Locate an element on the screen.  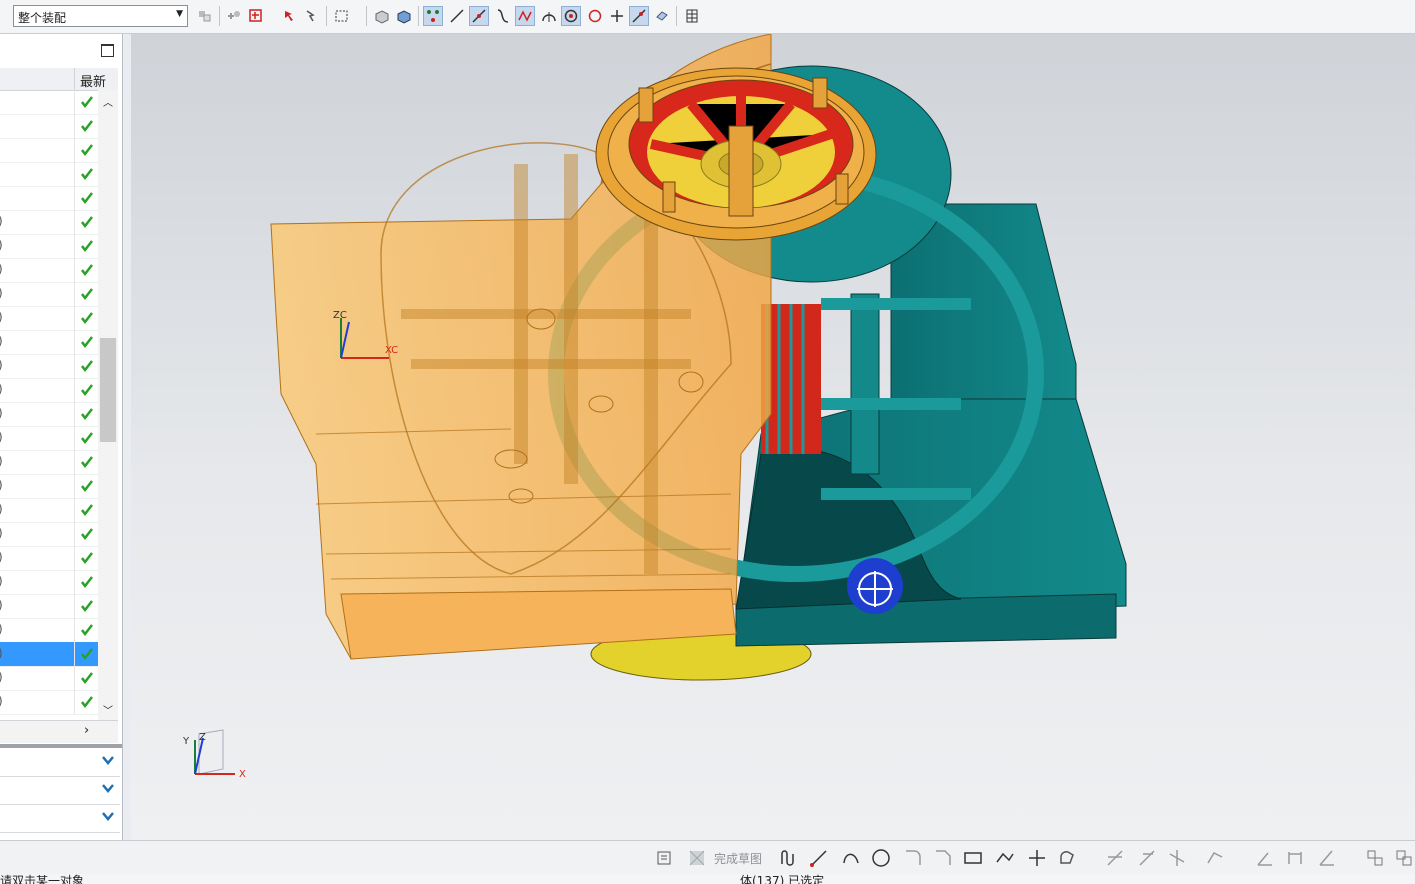
scroll-up-icon: ︿ is located at coordinates (108, 101).